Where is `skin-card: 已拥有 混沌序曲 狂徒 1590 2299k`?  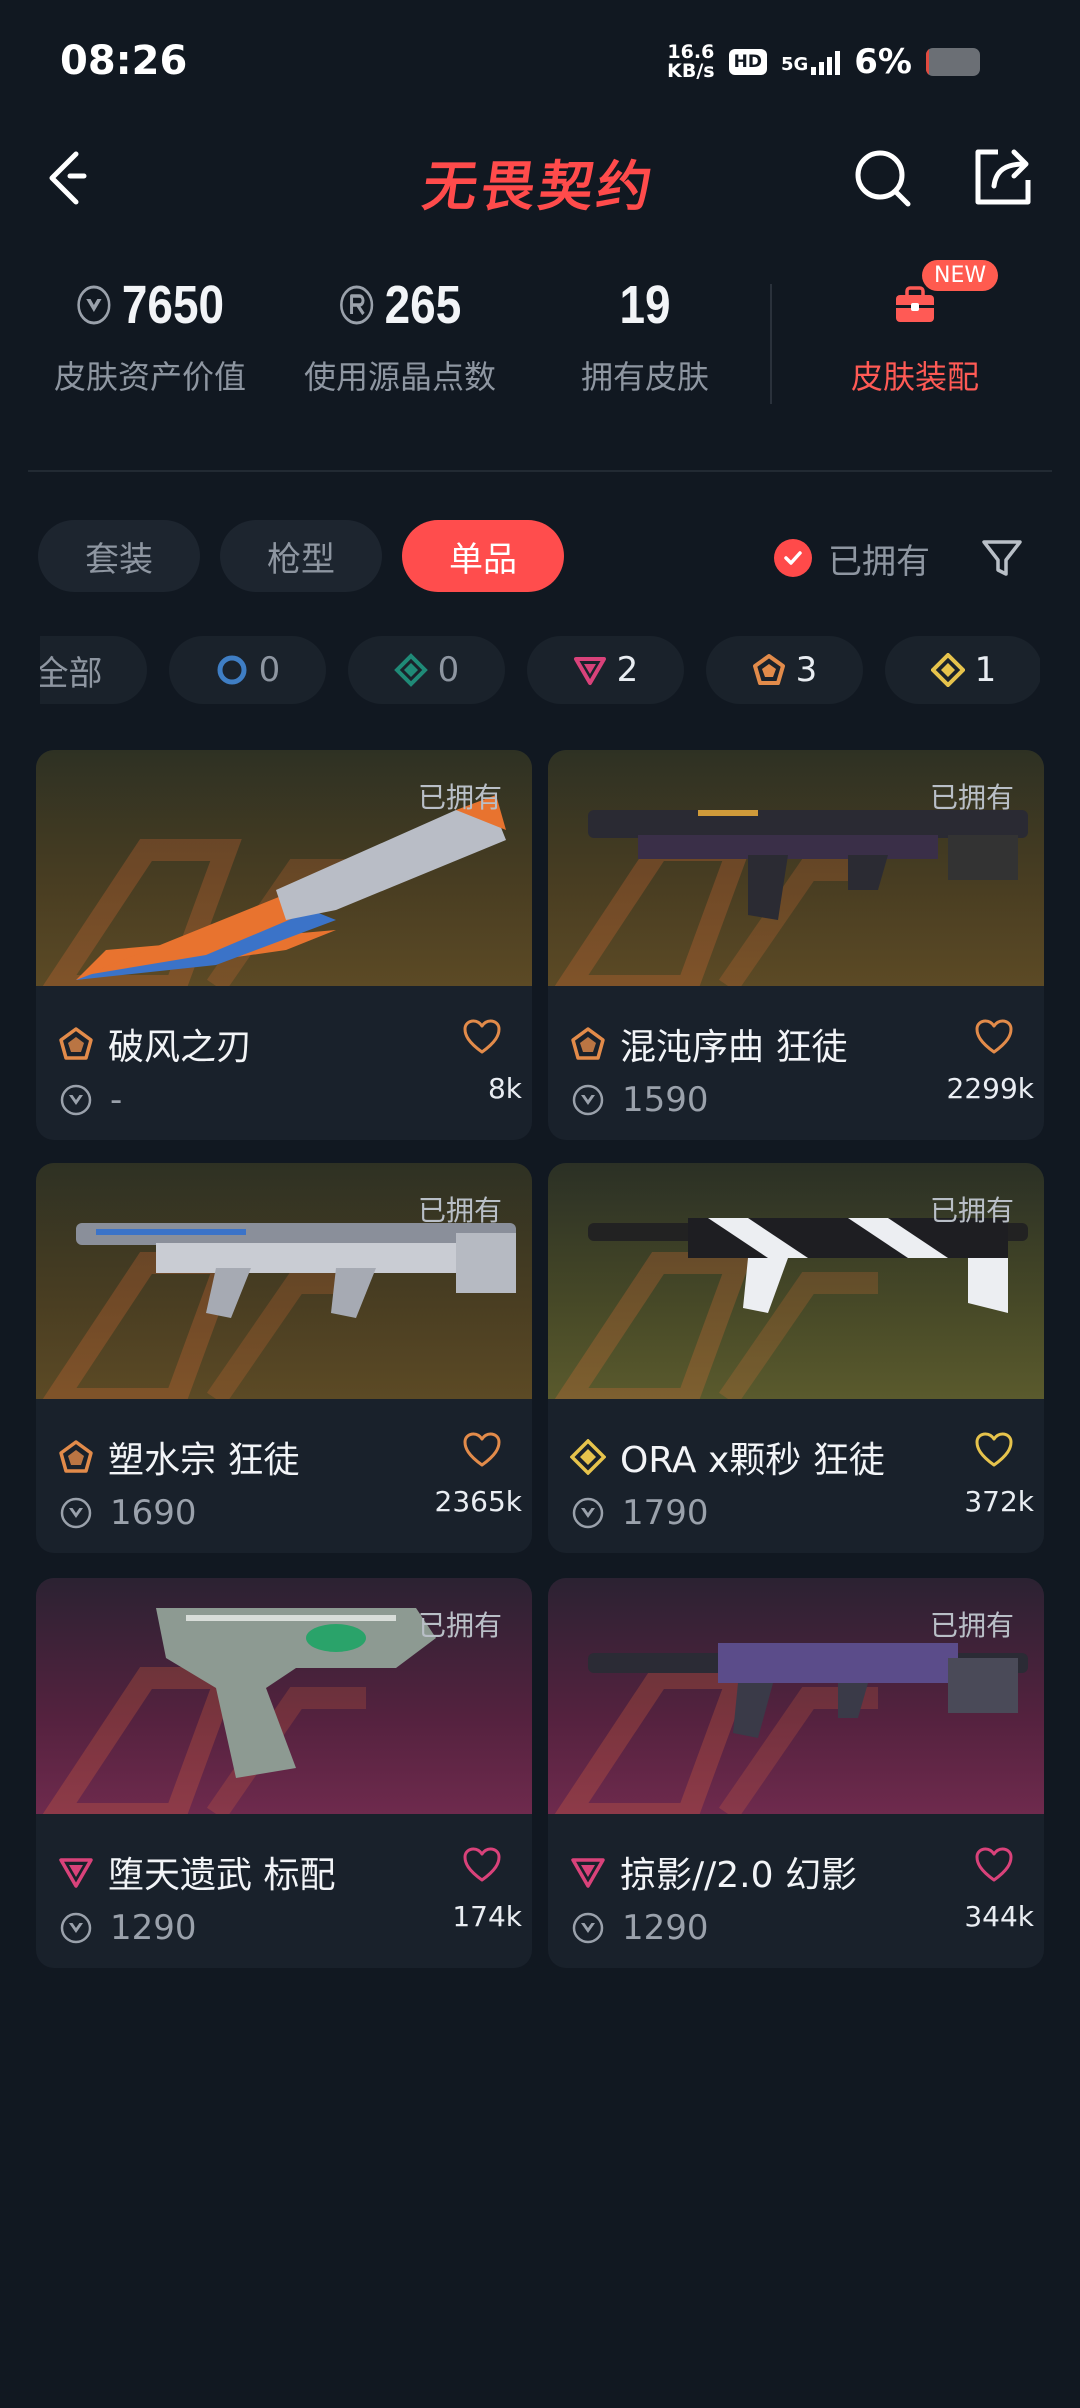
skin-card: 已拥有 混沌序曲 狂徒 1590 2299k is located at coordinates (796, 945).